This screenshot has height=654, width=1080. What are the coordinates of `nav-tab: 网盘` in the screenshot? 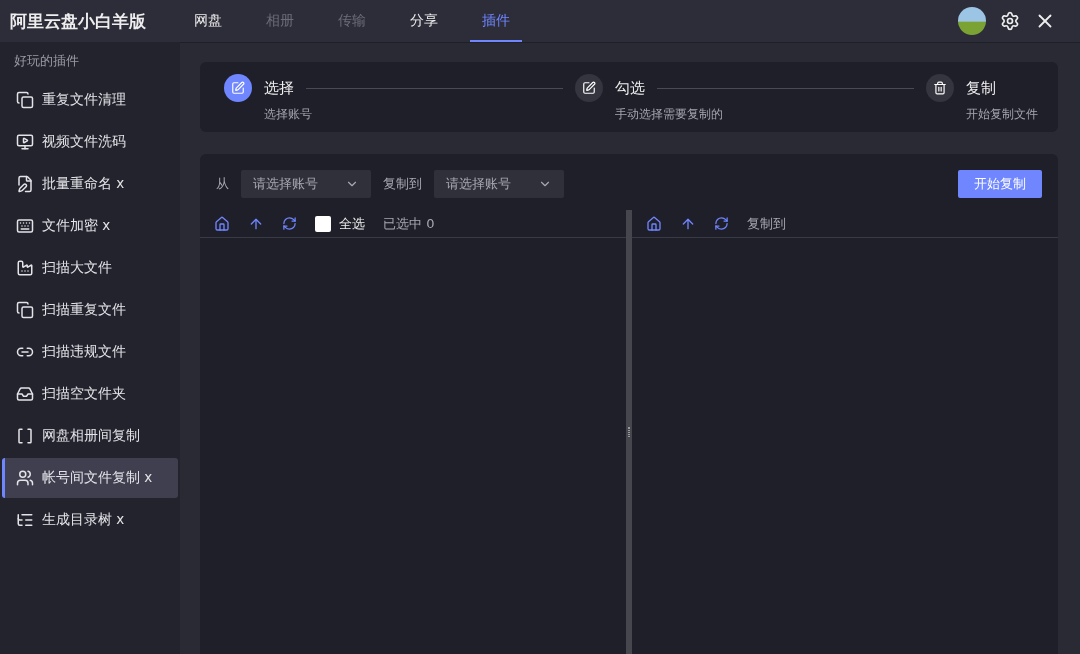 It's located at (208, 21).